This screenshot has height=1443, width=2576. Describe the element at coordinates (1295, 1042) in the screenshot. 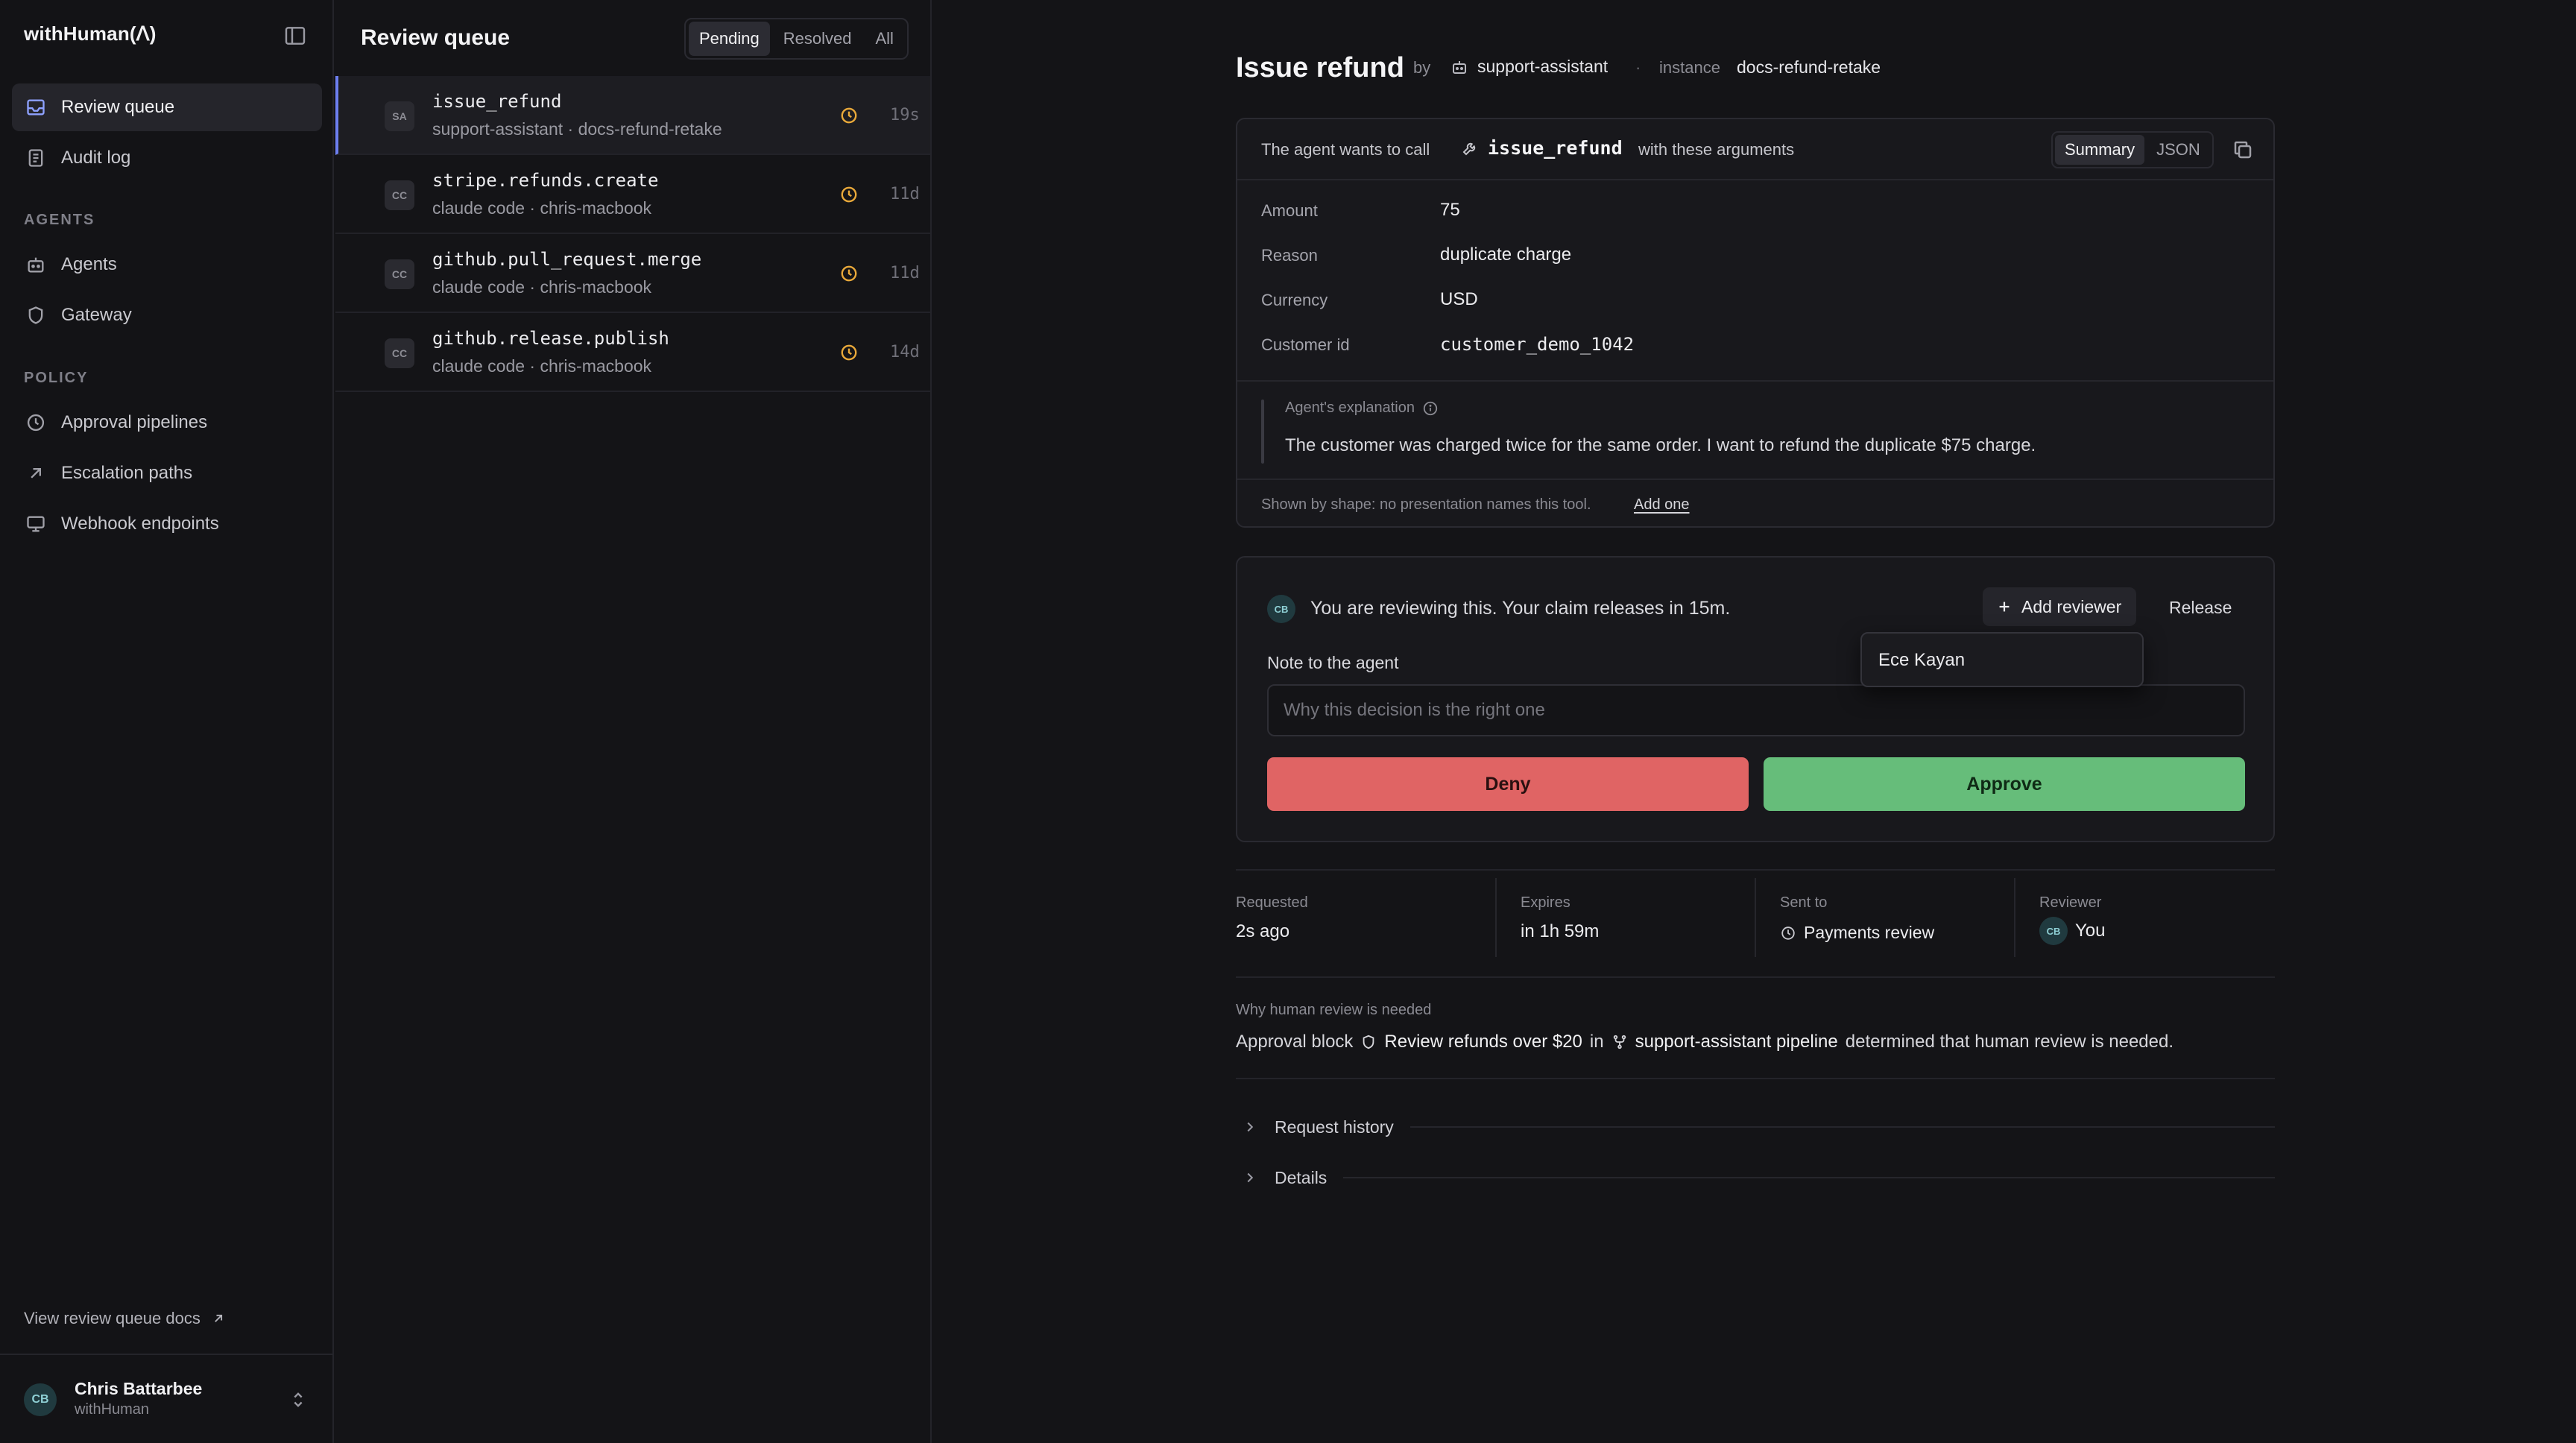

I see `why-prefix: Approval block` at that location.